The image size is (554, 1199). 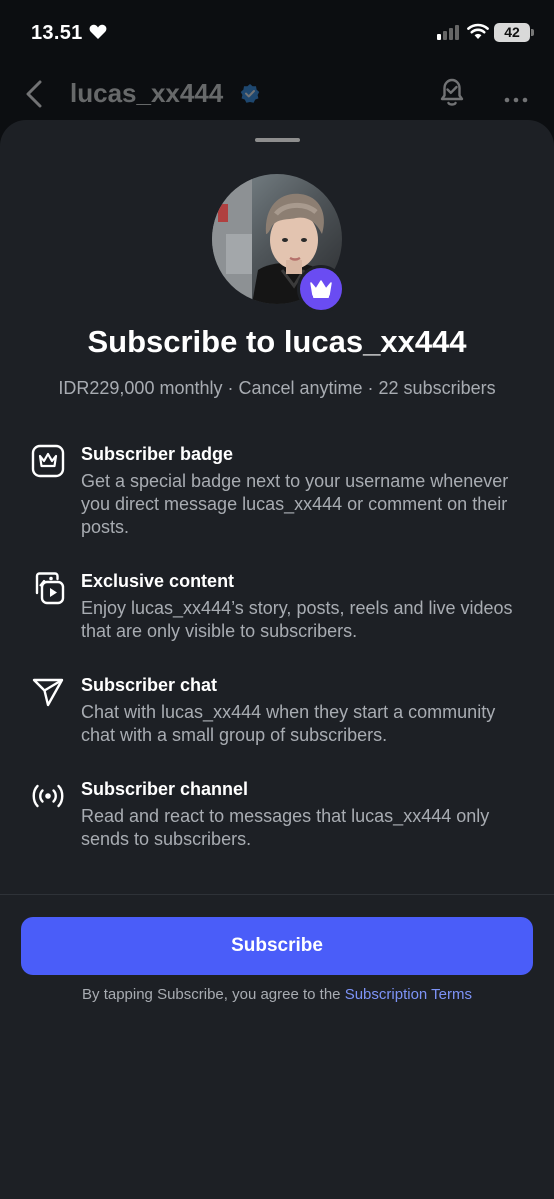 I want to click on divider, so click(x=277, y=894).